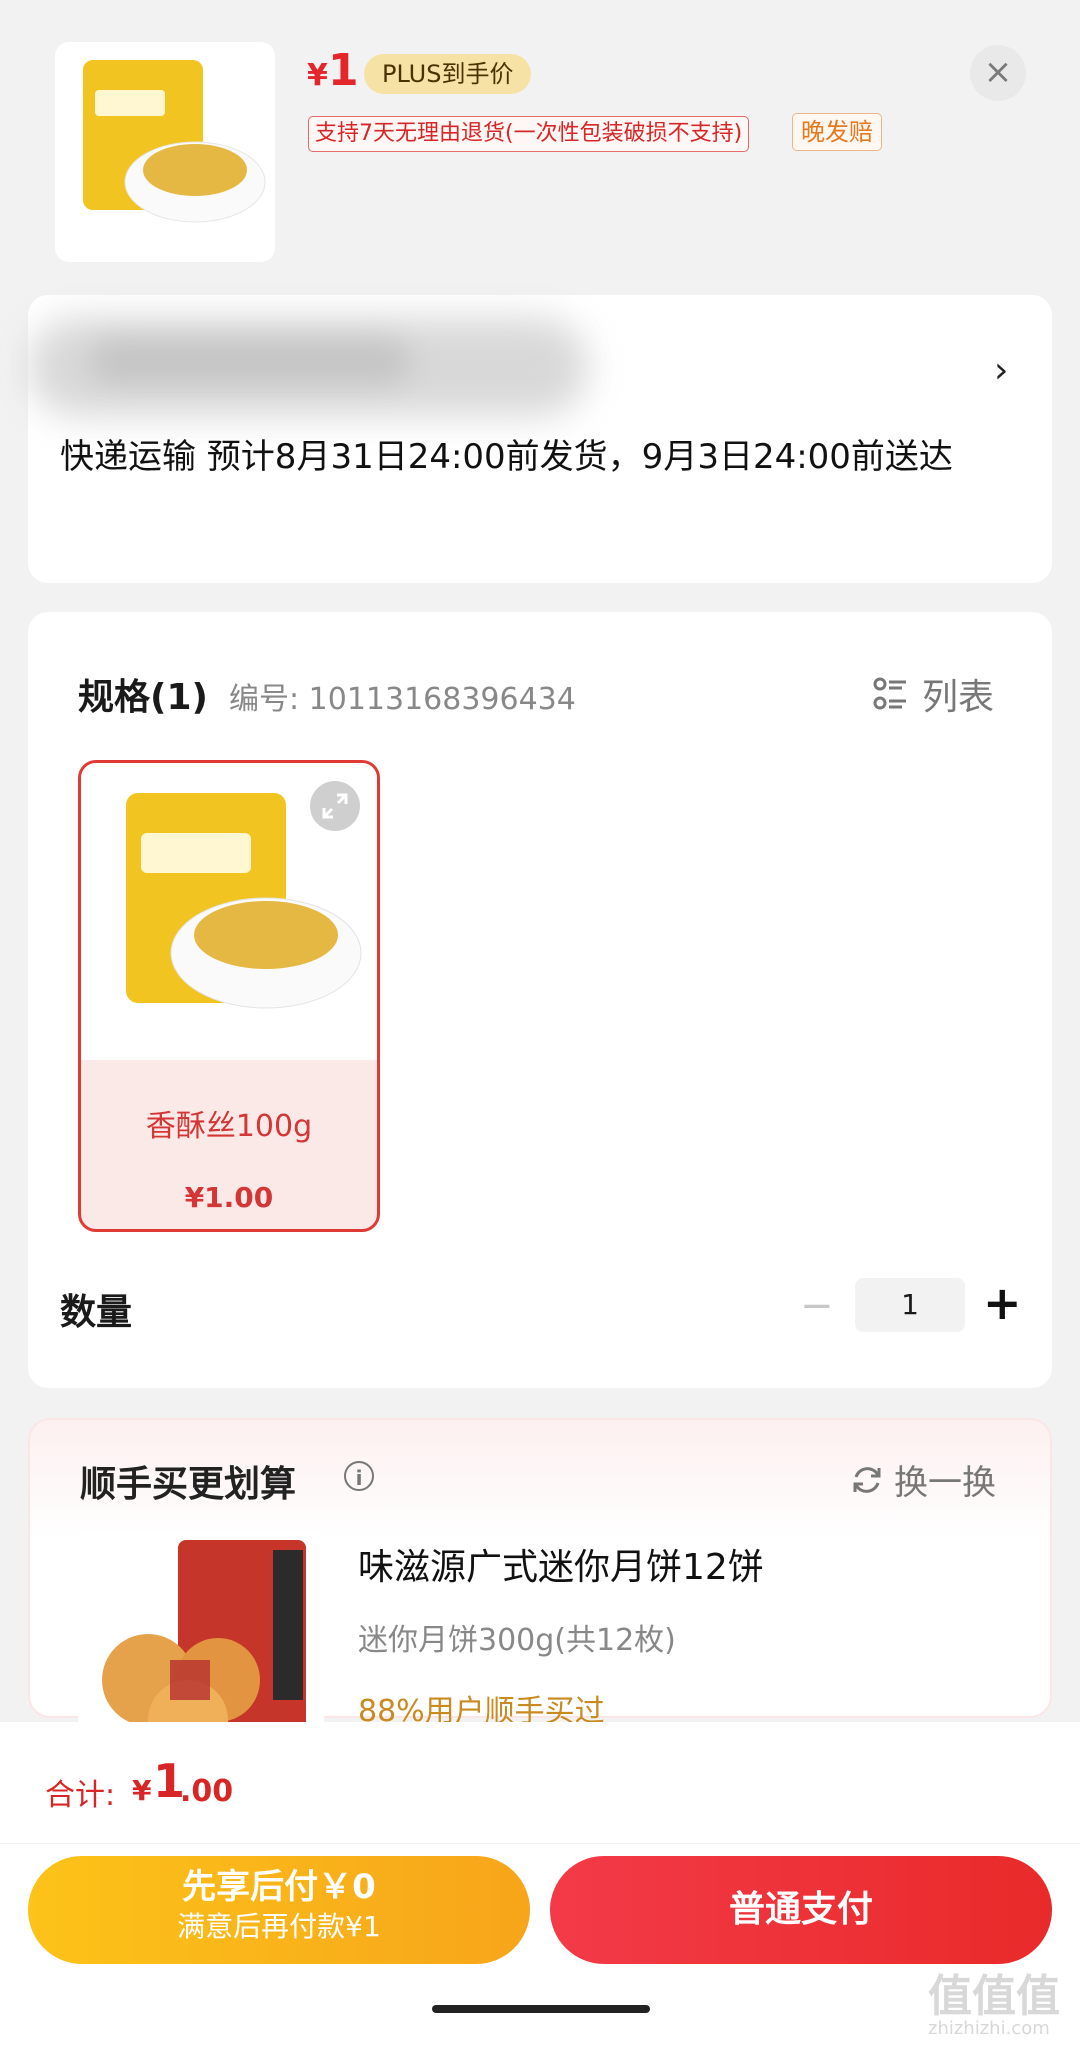 The height and width of the screenshot is (2045, 1080). What do you see at coordinates (143, 697) in the screenshot?
I see `spec-title: 规格(1)` at bounding box center [143, 697].